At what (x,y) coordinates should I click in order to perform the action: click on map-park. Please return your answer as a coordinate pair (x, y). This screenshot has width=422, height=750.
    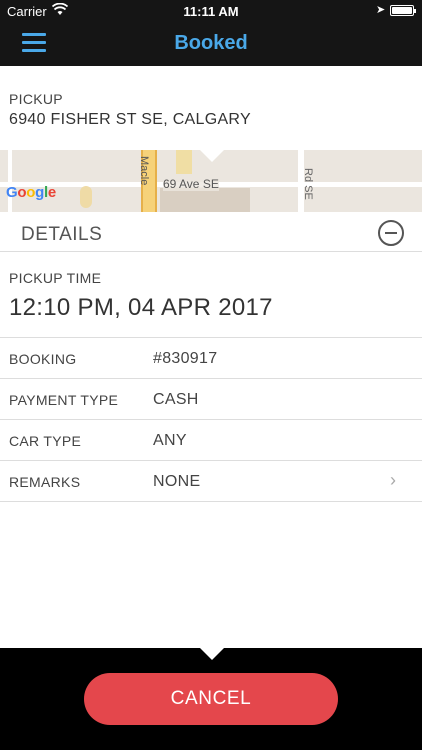
    Looking at the image, I should click on (86, 197).